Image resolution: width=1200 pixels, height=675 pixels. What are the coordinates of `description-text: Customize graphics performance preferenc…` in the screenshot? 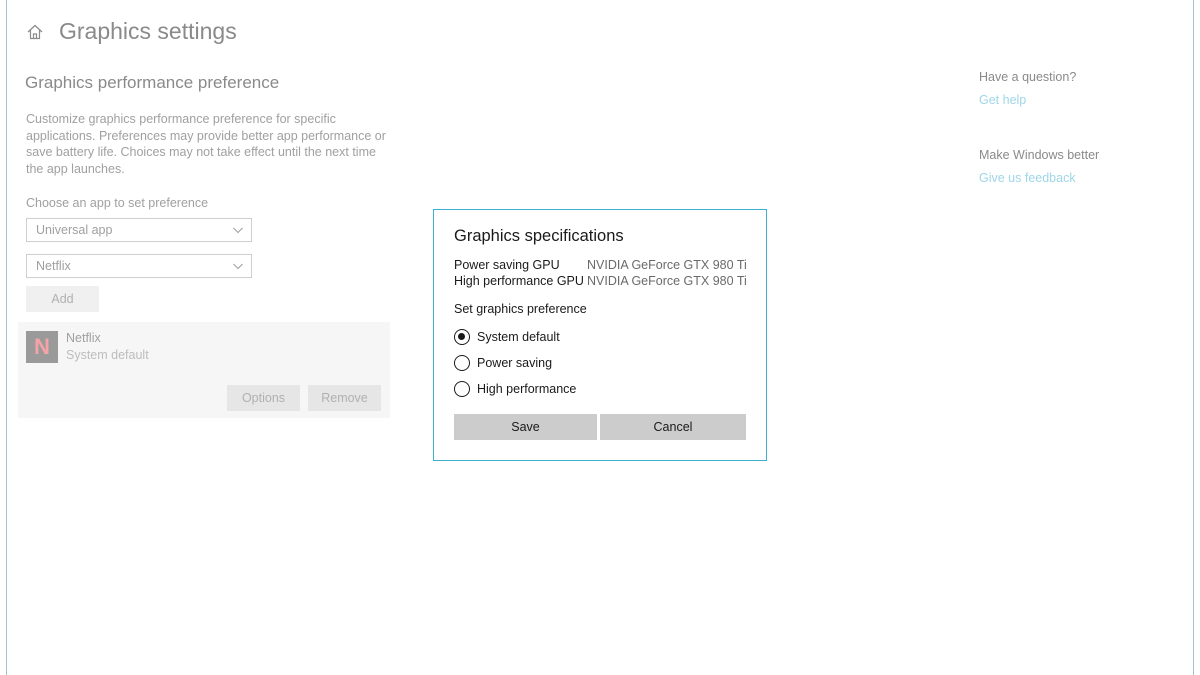 It's located at (206, 144).